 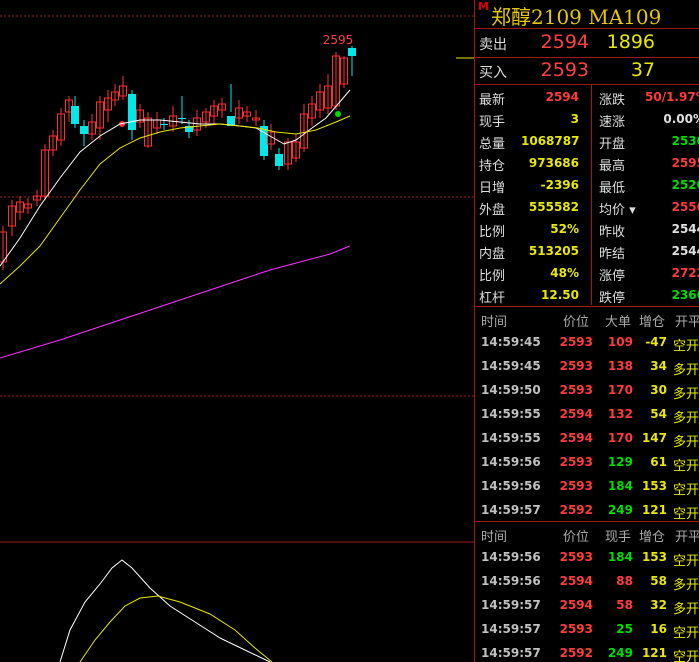 I want to click on tick-header-cell: 价位, so click(x=576, y=537).